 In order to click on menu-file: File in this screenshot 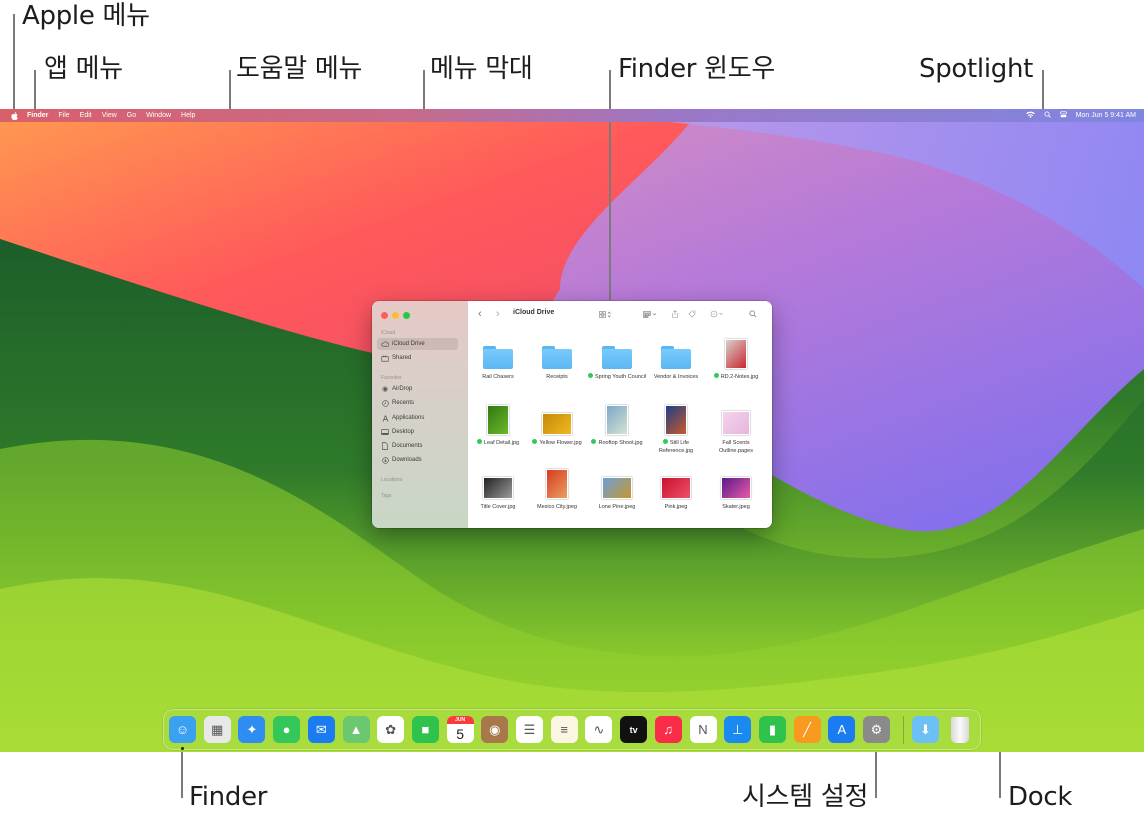, I will do `click(63, 115)`.